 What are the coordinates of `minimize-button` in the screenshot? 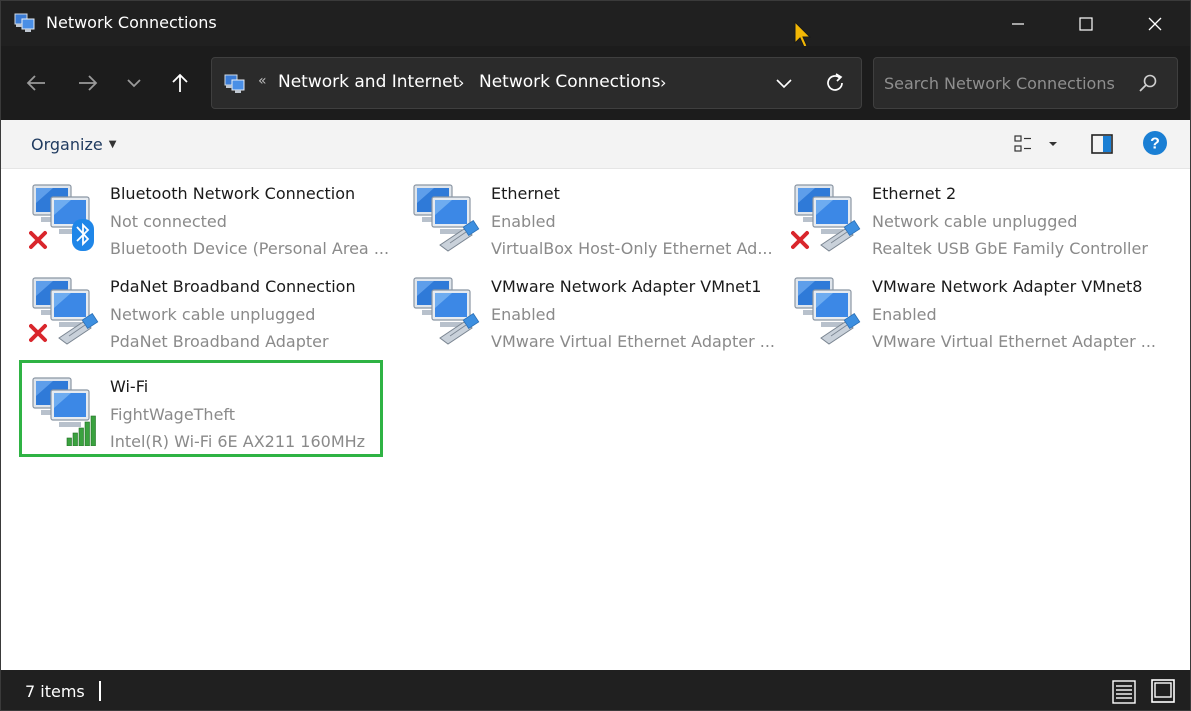 It's located at (1018, 23).